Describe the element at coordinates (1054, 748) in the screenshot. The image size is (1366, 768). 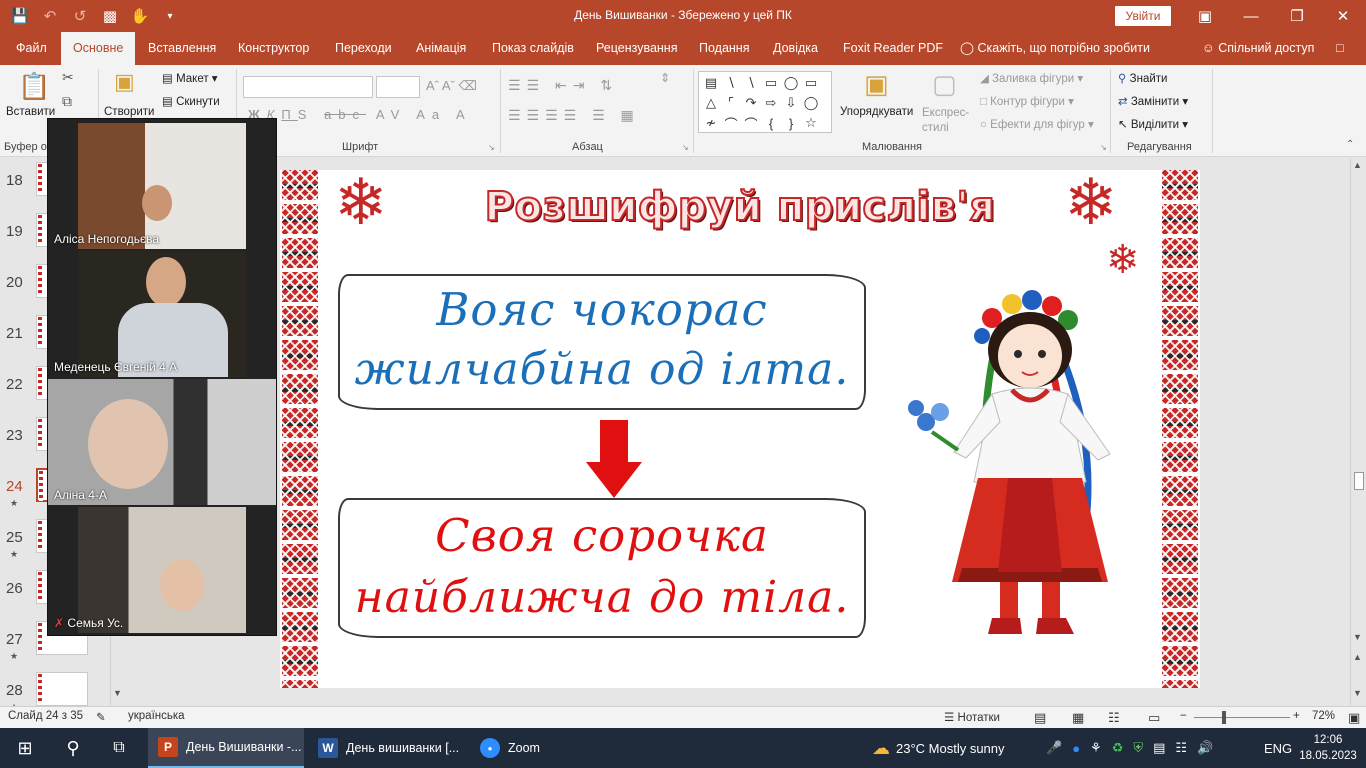
I see `microphone-icon: 🎤` at that location.